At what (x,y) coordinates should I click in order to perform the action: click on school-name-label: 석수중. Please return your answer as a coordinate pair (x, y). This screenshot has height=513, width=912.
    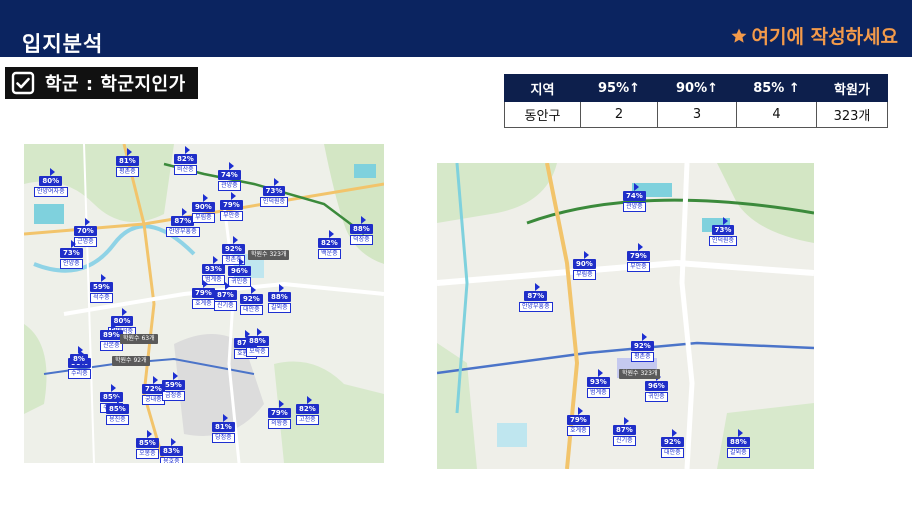
    Looking at the image, I should click on (101, 298).